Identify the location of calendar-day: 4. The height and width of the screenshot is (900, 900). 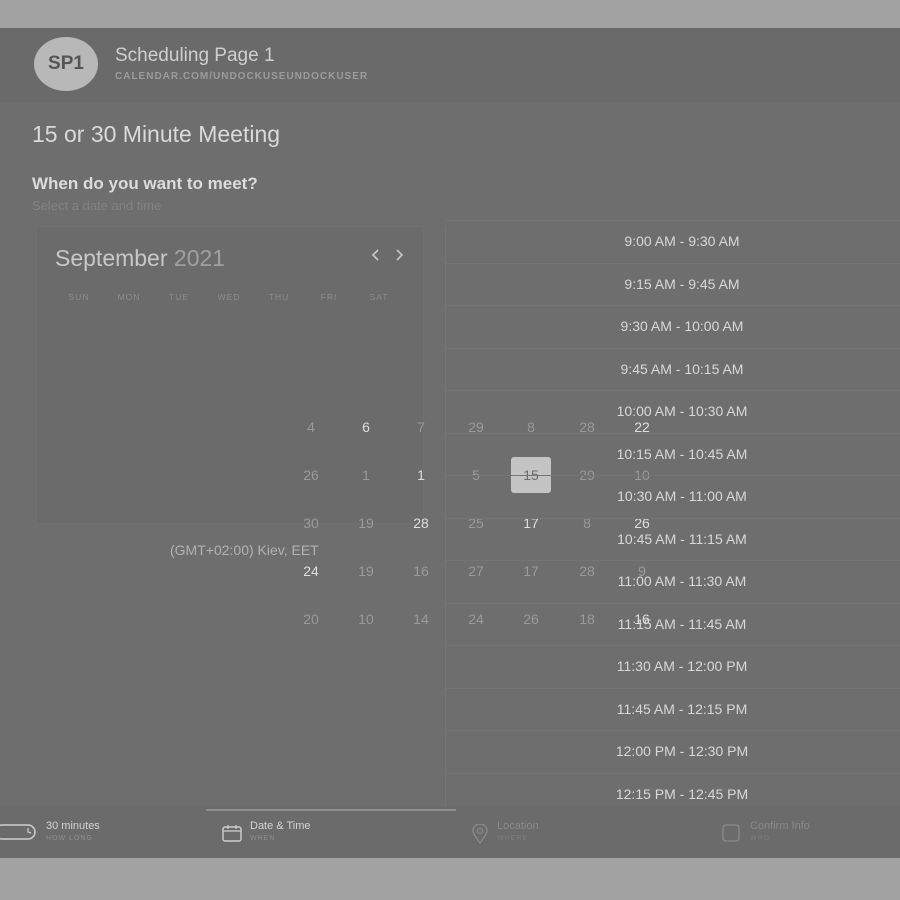
(311, 427).